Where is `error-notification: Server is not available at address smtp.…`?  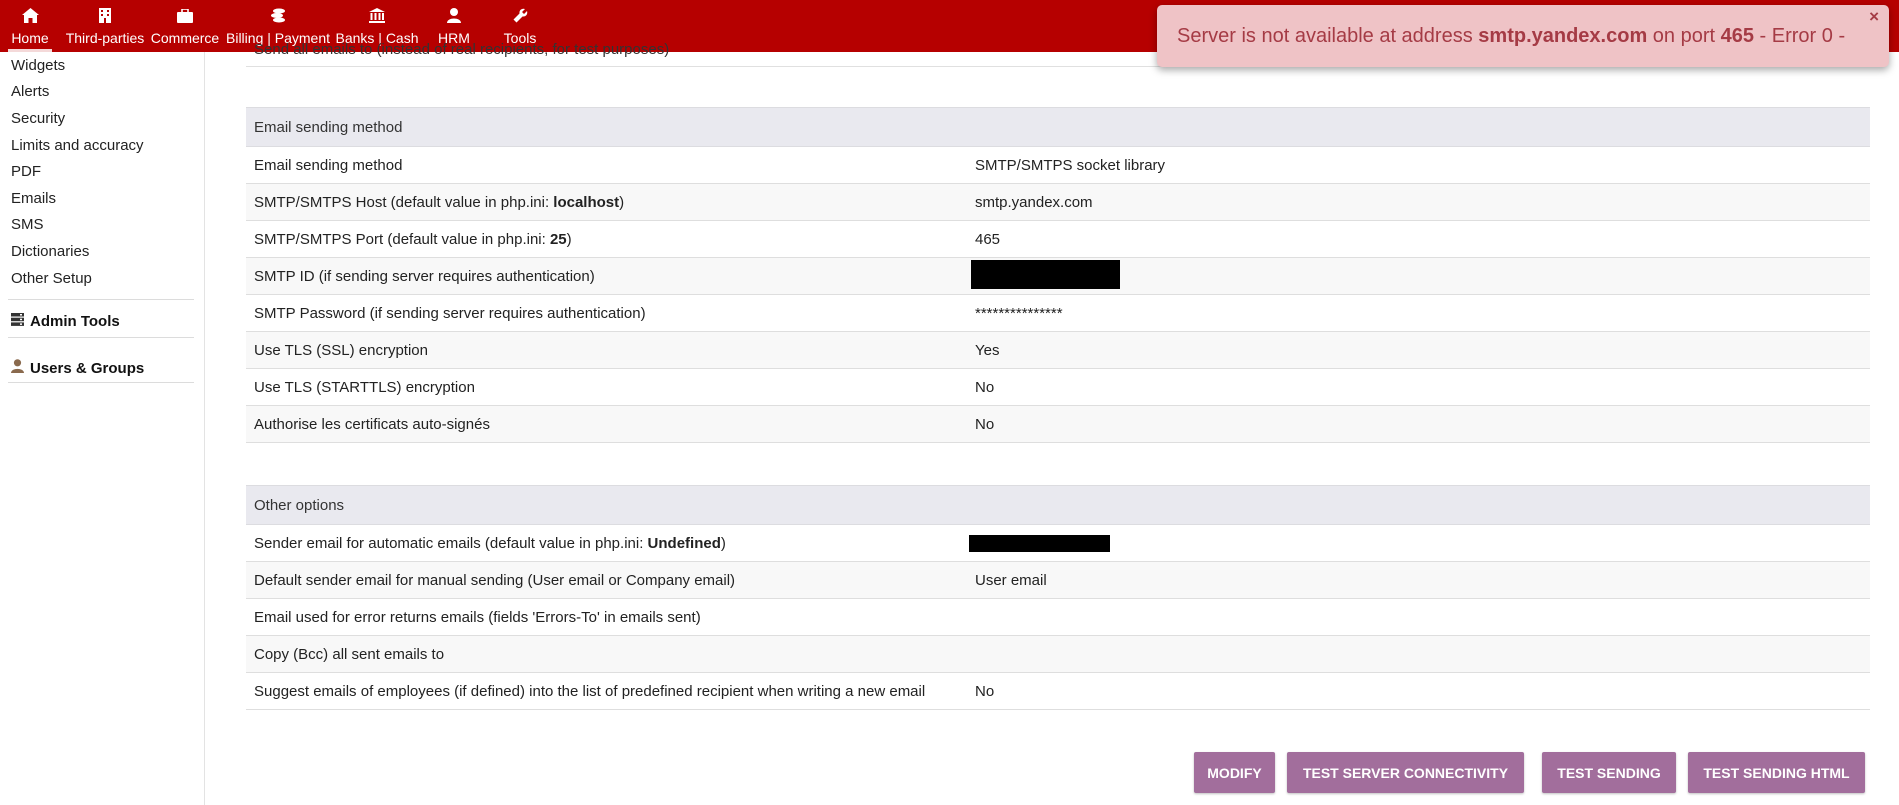
error-notification: Server is not available at address smtp.… is located at coordinates (1523, 36).